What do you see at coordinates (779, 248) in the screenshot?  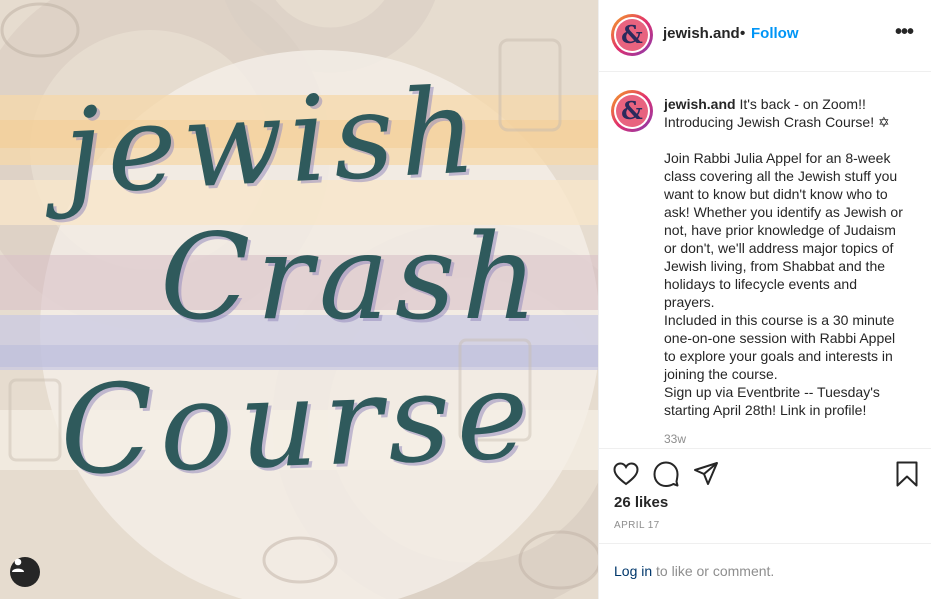 I see `caption-line: or don't, we'll address major topics of` at bounding box center [779, 248].